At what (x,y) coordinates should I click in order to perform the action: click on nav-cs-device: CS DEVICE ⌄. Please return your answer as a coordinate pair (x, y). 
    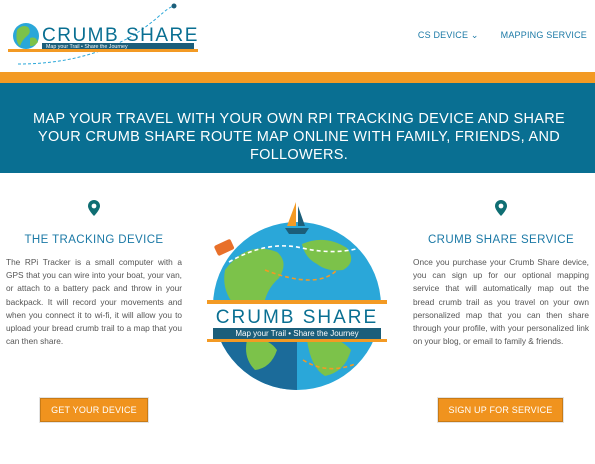
    Looking at the image, I should click on (448, 35).